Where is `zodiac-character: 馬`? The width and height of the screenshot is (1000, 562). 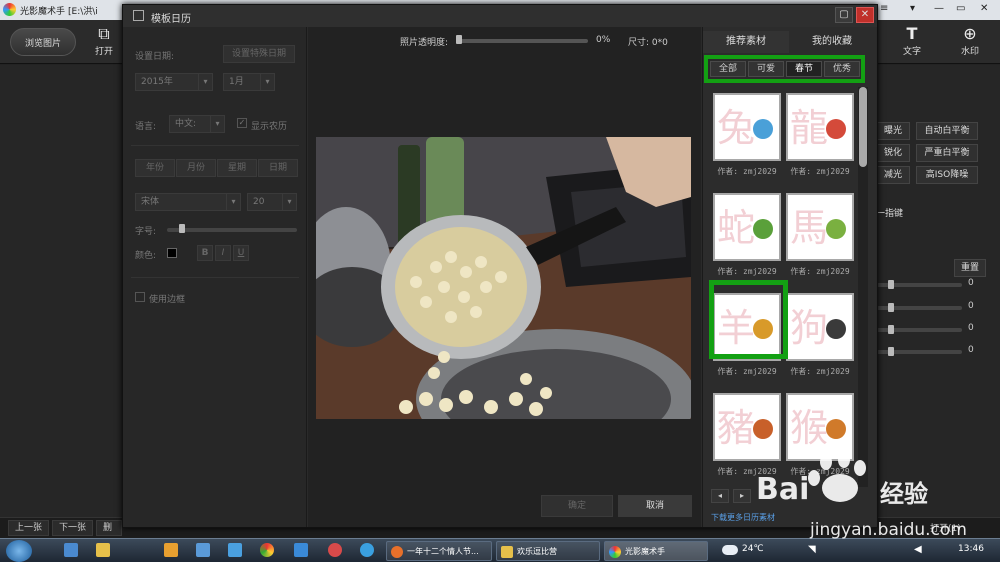
zodiac-character: 馬 is located at coordinates (809, 228).